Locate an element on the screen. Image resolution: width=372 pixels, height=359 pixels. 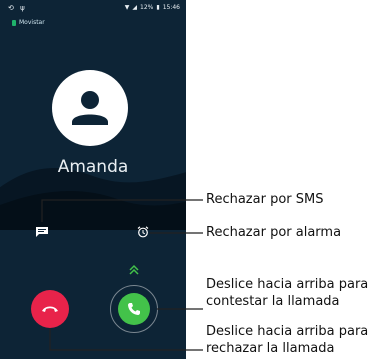
label-reject-line2: rechazar la llamada is located at coordinates (270, 348).